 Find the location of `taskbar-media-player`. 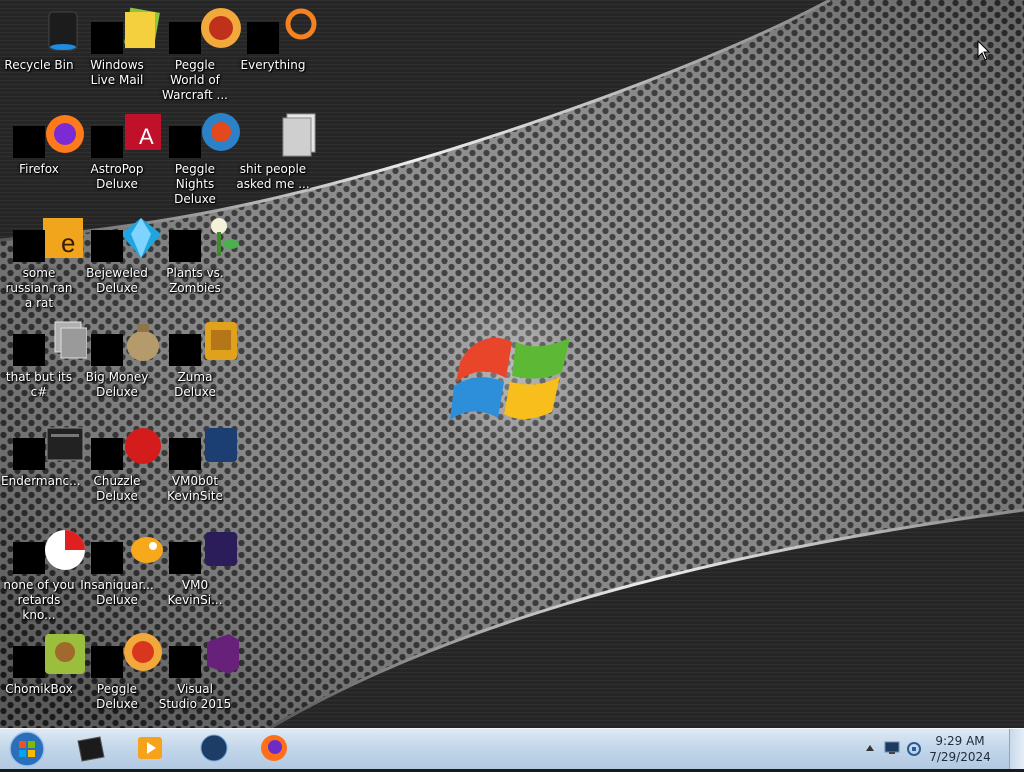

taskbar-media-player is located at coordinates (150, 749).